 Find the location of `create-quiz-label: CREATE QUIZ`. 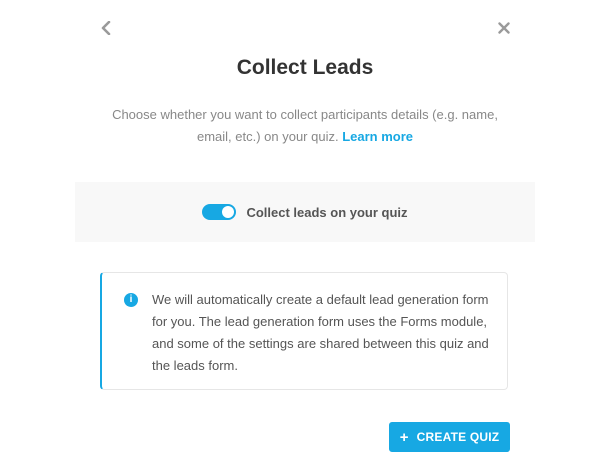

create-quiz-label: CREATE QUIZ is located at coordinates (458, 437).